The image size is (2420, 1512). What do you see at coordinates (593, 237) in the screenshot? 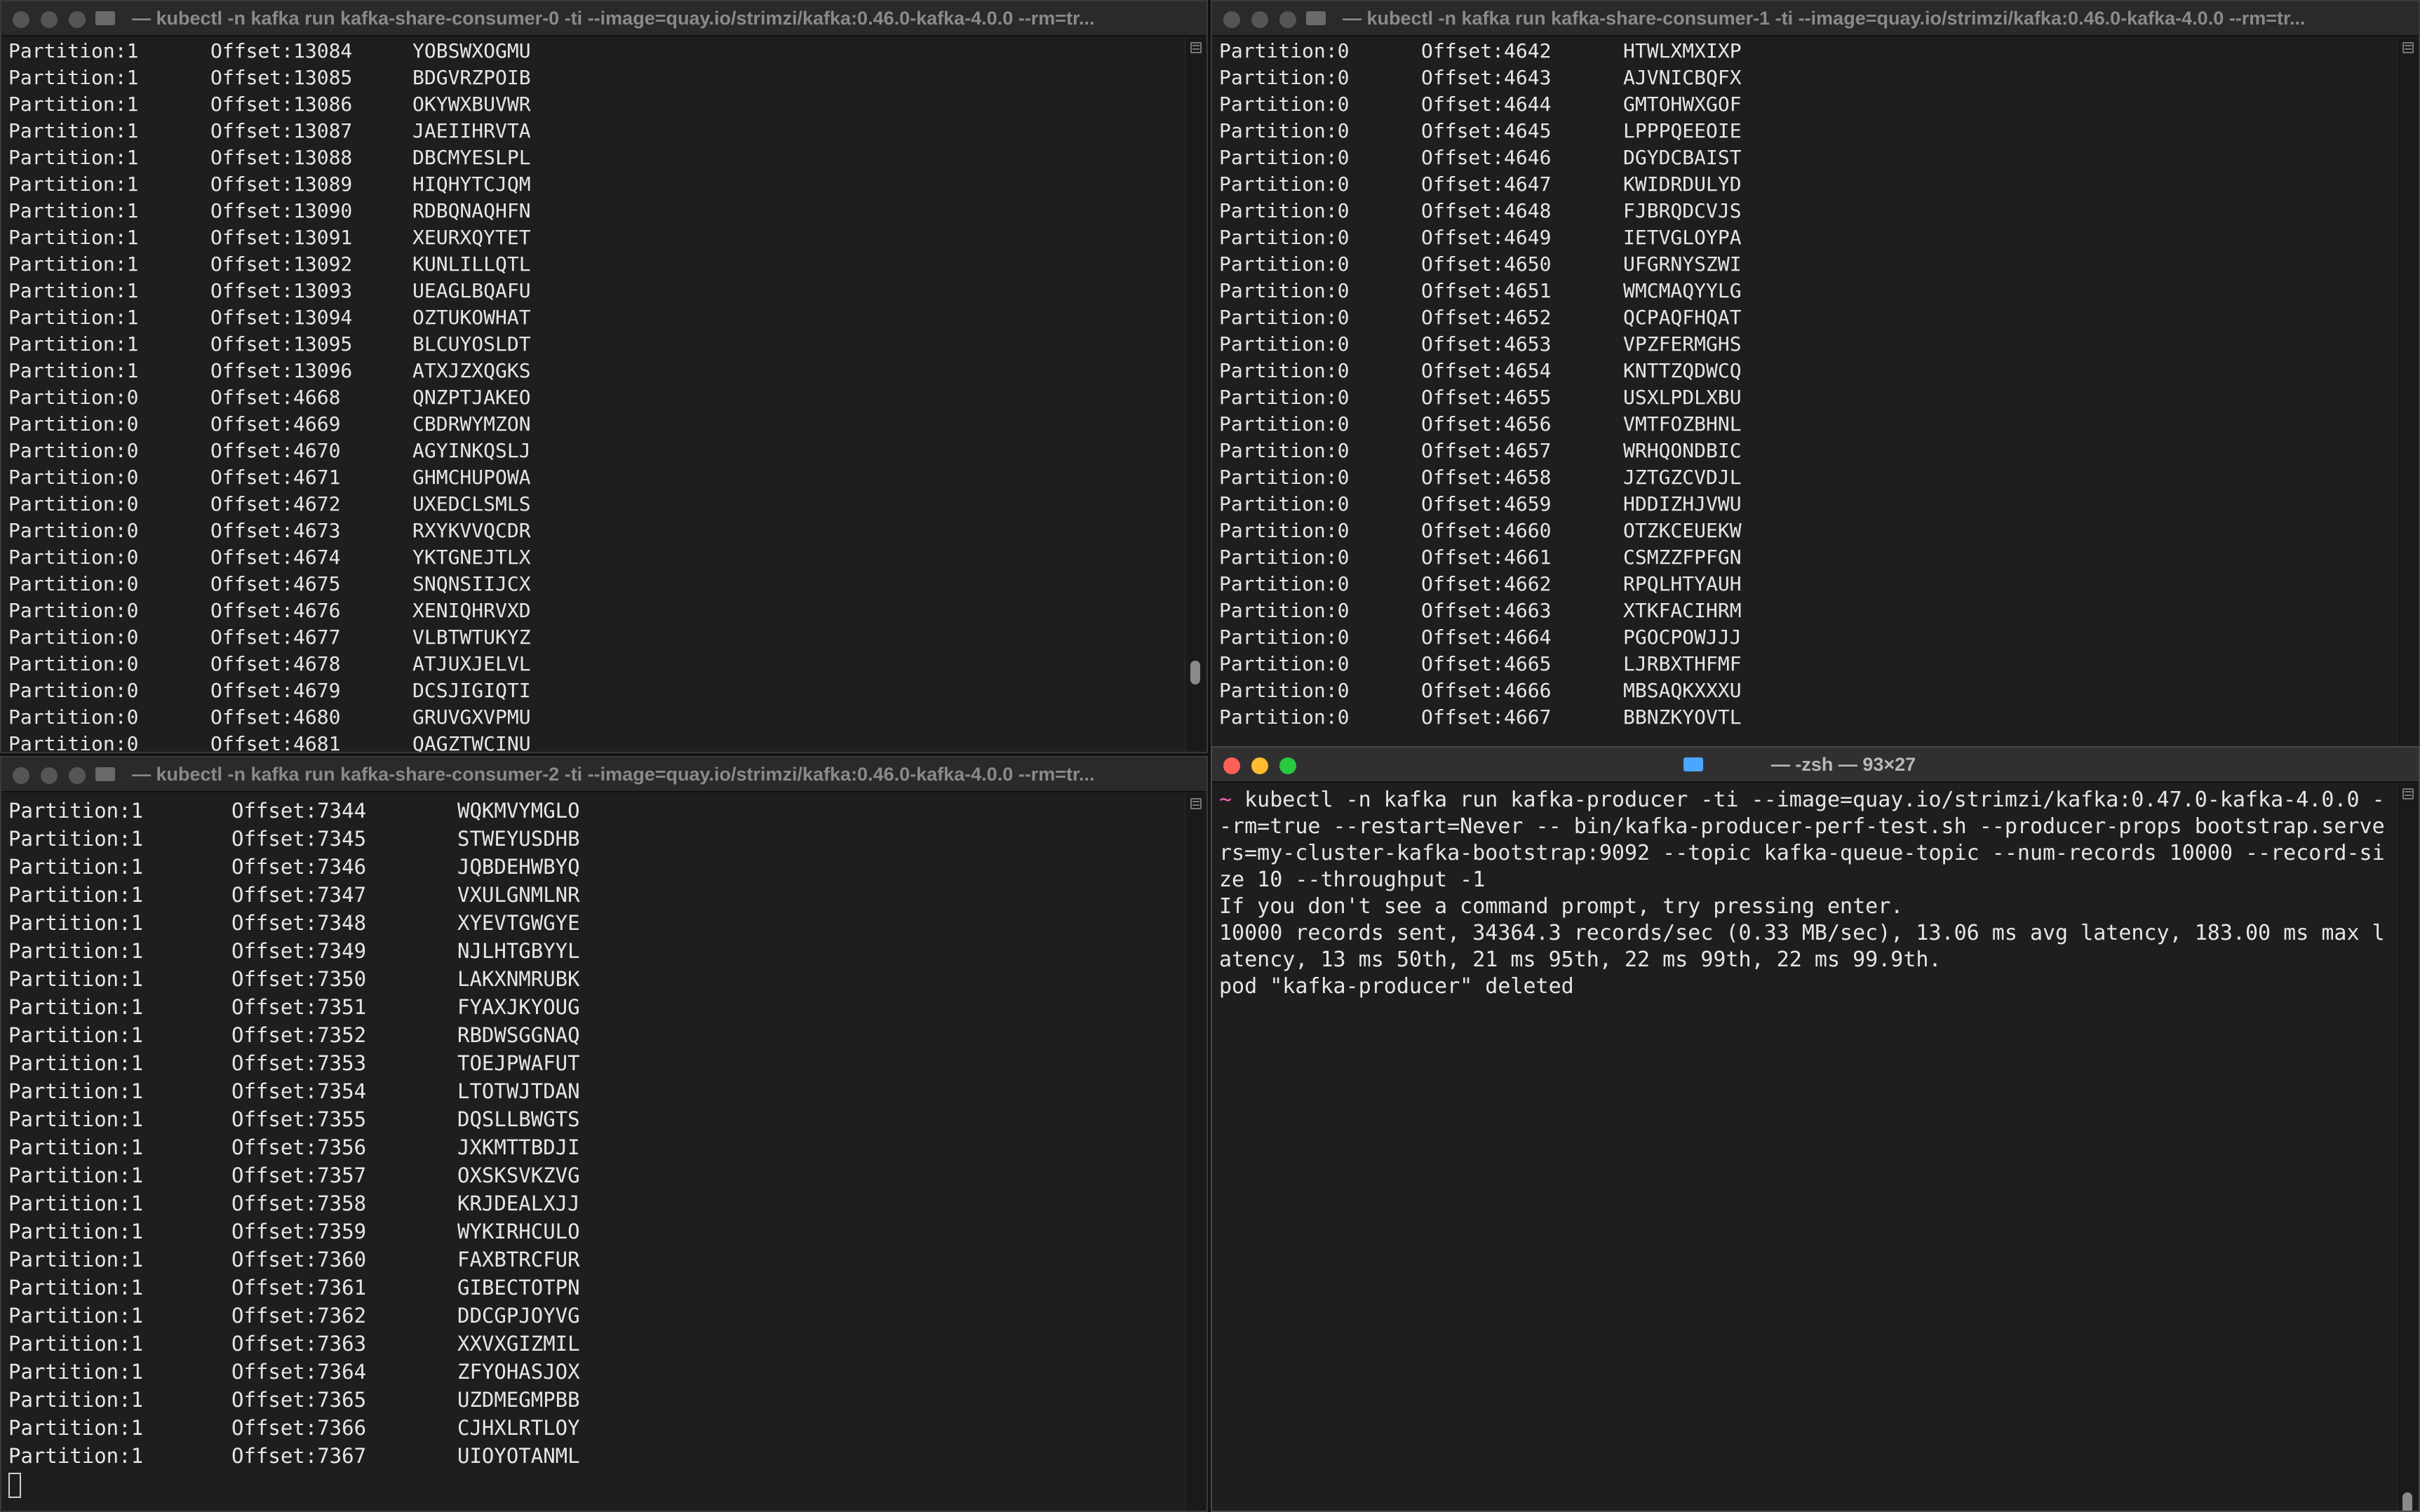
I see `output-row: Partition:1 Offset:13091 XEURXQYTET` at bounding box center [593, 237].